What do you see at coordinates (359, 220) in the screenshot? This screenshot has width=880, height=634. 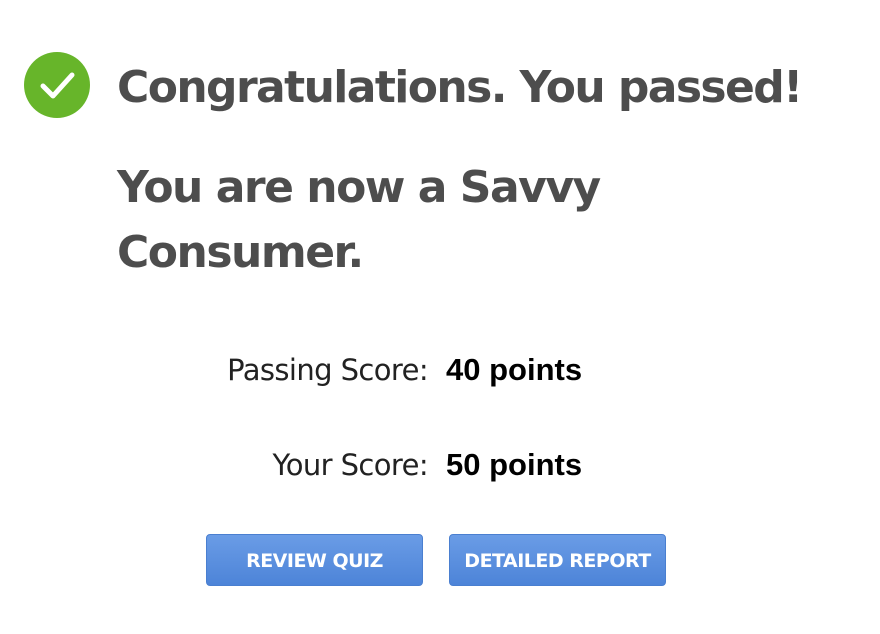 I see `result-message: You are now a Savvy Consumer.` at bounding box center [359, 220].